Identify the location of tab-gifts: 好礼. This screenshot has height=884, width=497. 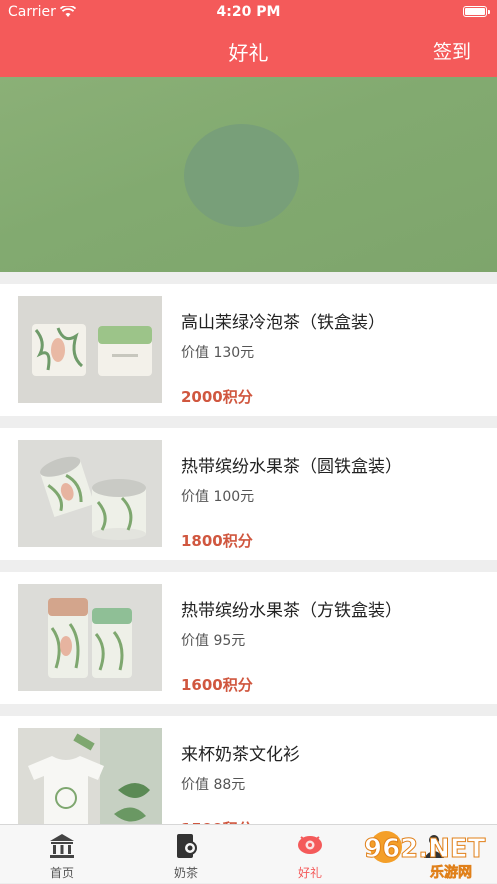
(310, 854).